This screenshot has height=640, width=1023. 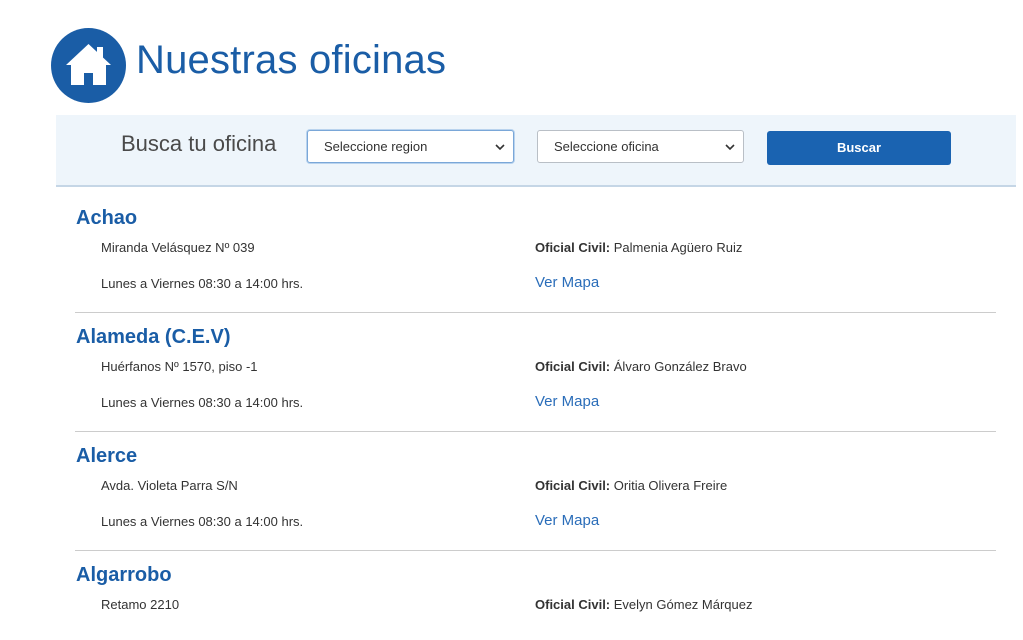 What do you see at coordinates (107, 456) in the screenshot?
I see `office-name: Alerce` at bounding box center [107, 456].